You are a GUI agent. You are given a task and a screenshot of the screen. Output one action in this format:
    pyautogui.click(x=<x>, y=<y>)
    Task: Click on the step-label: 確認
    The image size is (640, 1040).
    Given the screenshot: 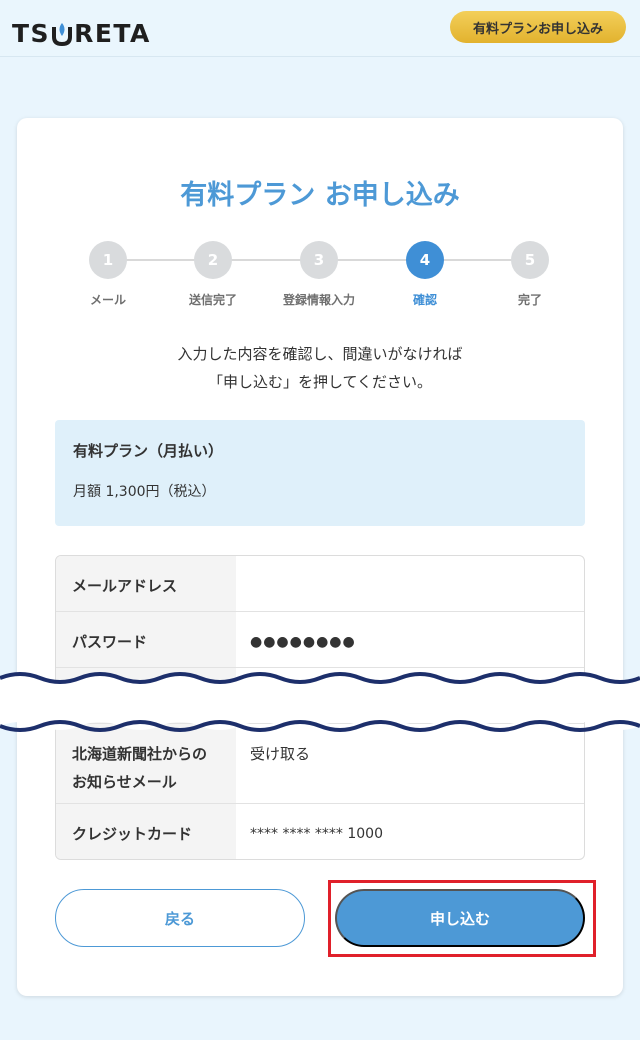 What is the action you would take?
    pyautogui.click(x=424, y=300)
    